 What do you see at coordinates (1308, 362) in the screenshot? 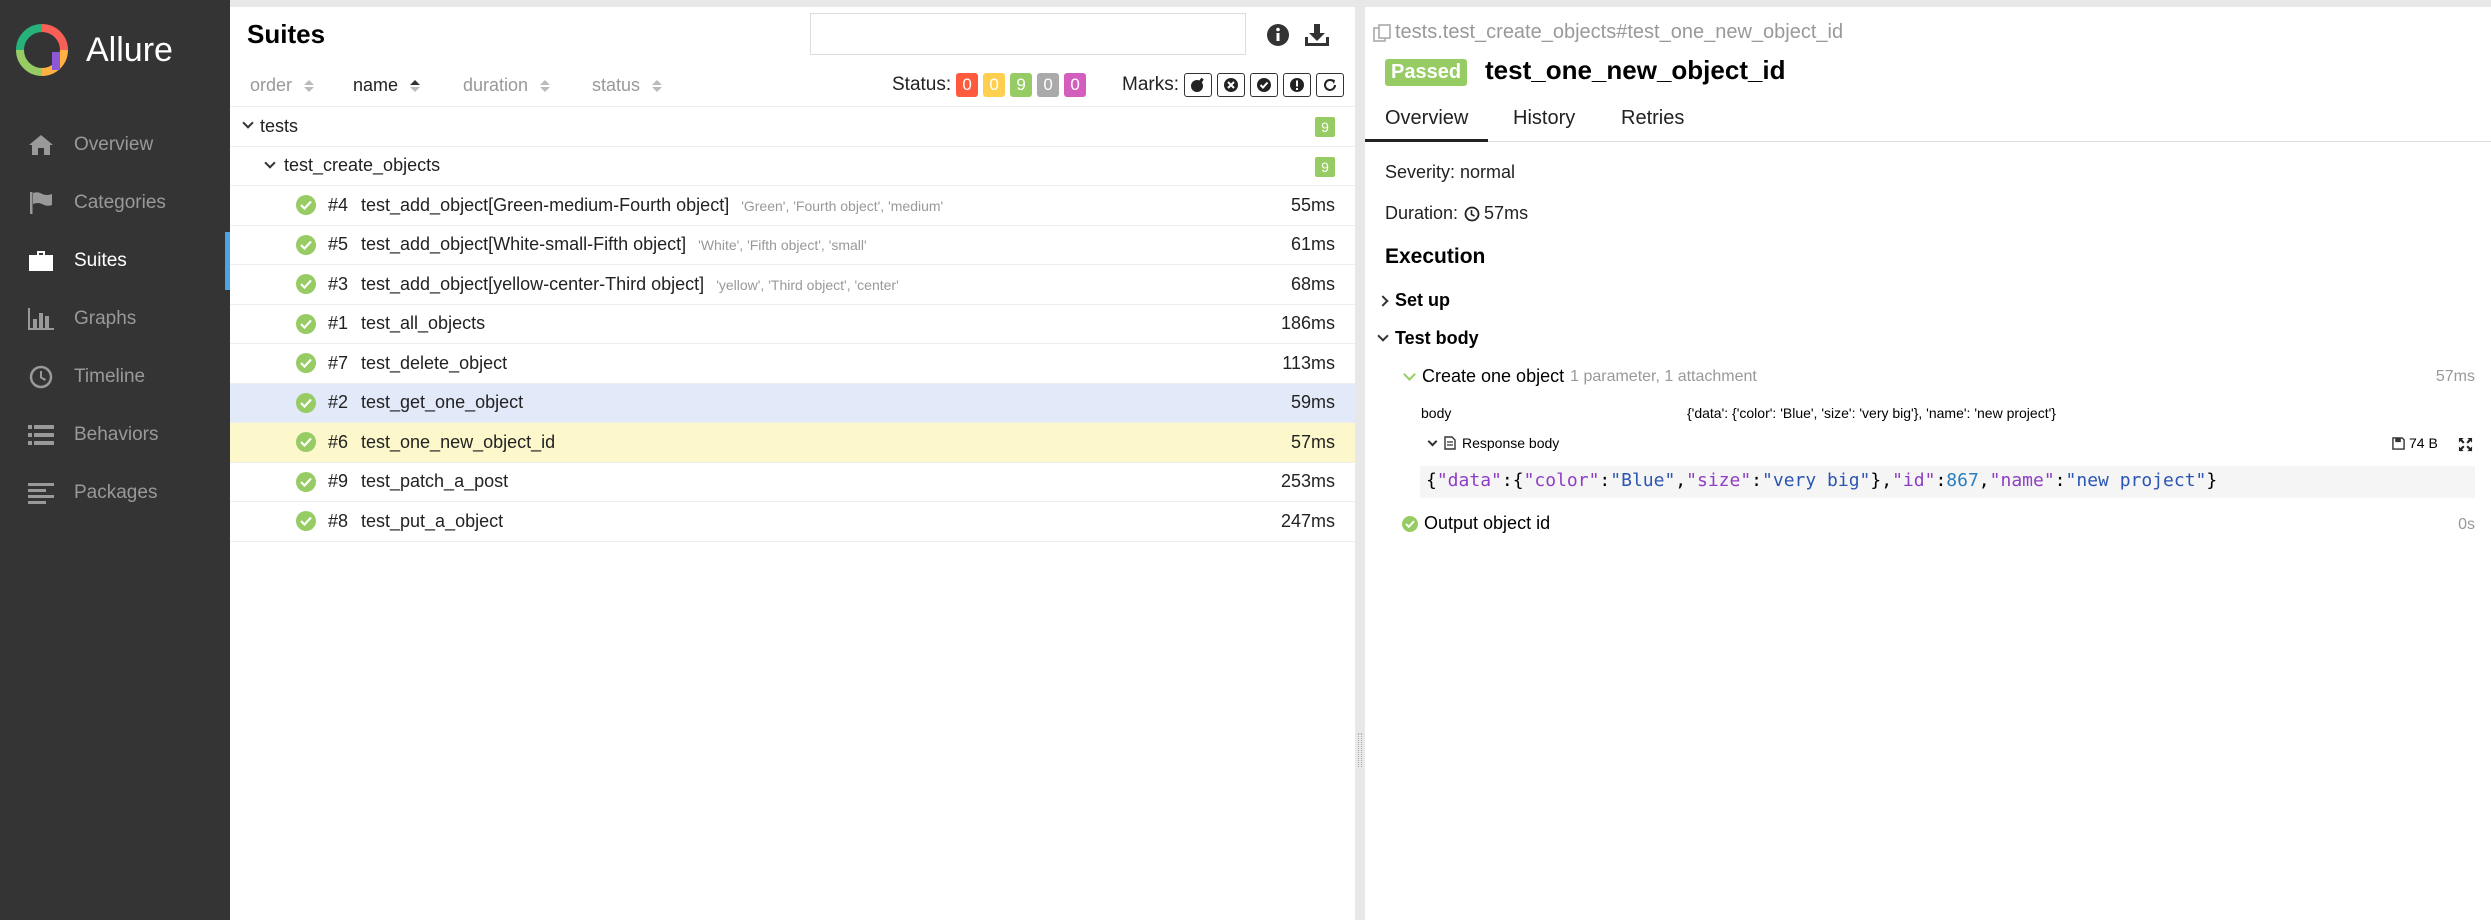
I see `test-duration: 113ms` at bounding box center [1308, 362].